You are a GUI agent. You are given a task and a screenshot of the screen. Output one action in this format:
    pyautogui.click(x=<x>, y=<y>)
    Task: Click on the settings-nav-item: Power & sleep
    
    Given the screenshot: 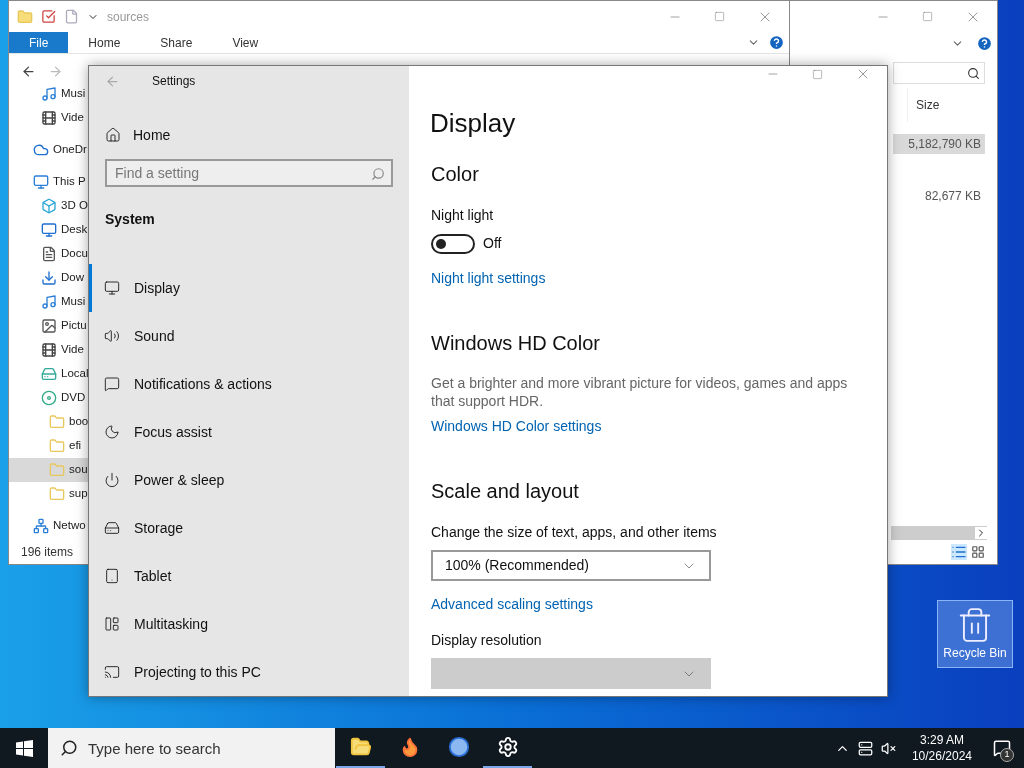 What is the action you would take?
    pyautogui.click(x=249, y=480)
    